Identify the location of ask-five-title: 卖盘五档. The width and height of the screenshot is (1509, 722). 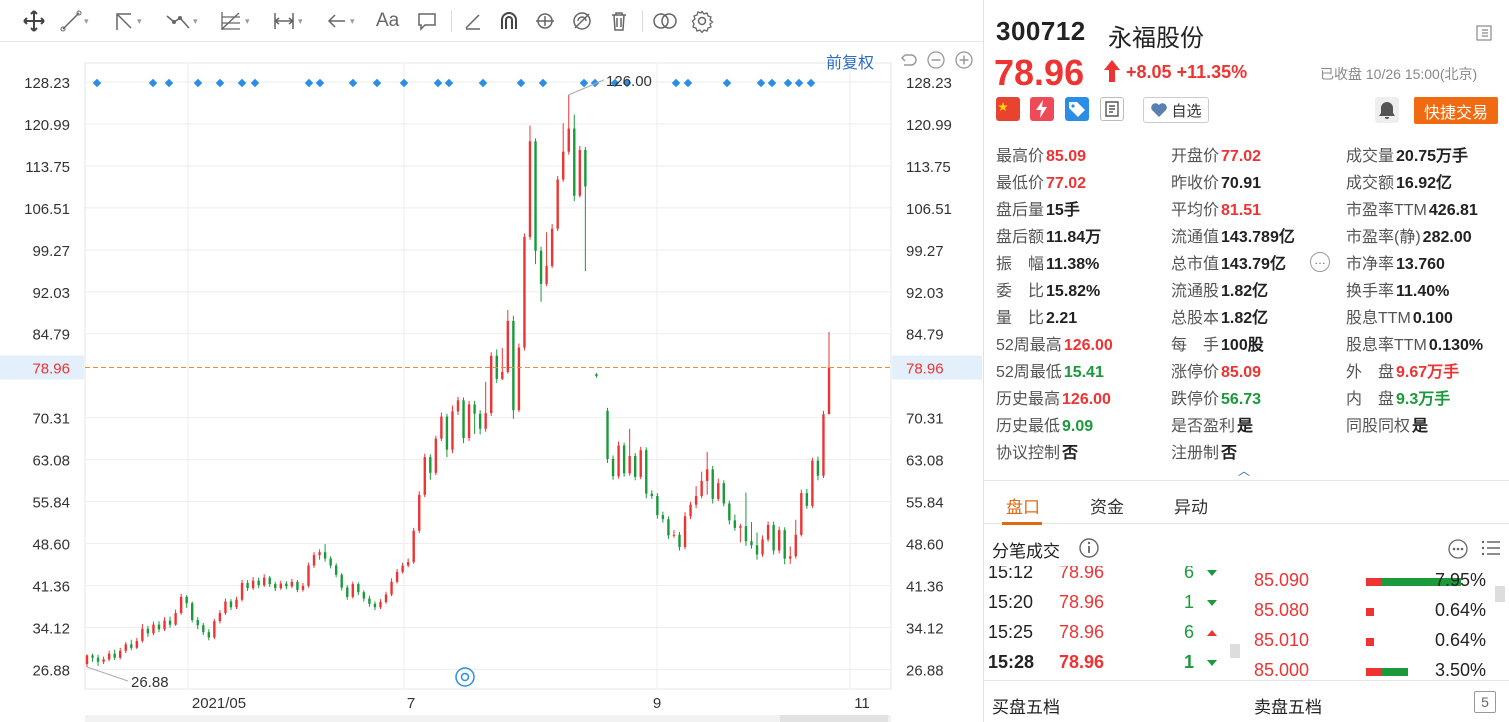
(1288, 705).